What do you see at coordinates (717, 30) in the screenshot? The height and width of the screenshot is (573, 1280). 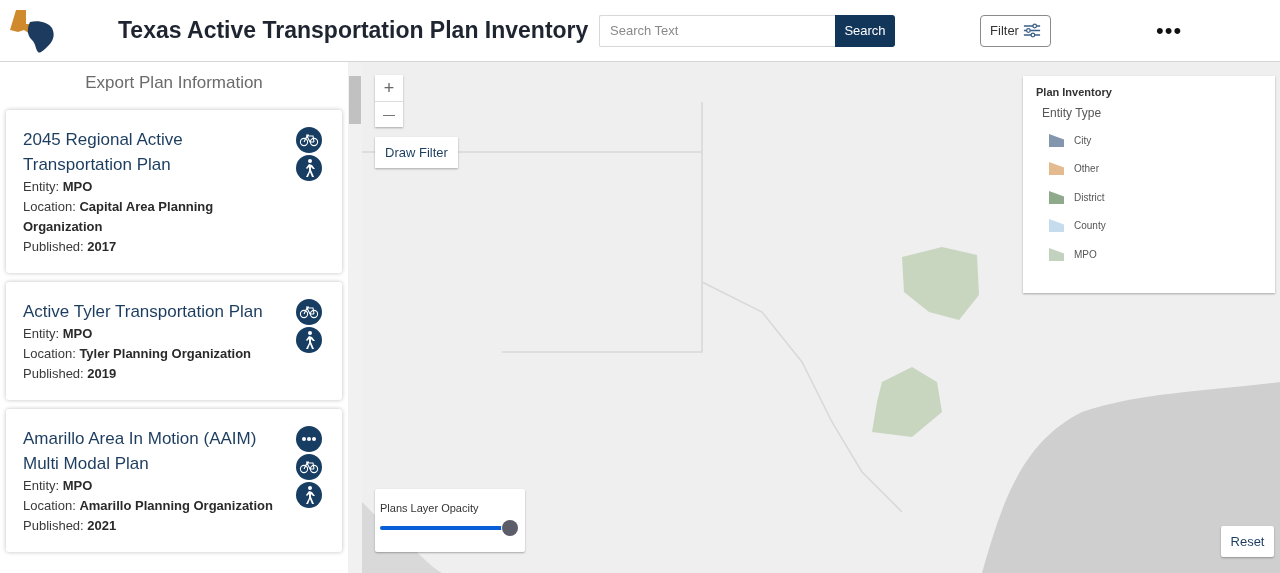 I see `search-field: Search Text` at bounding box center [717, 30].